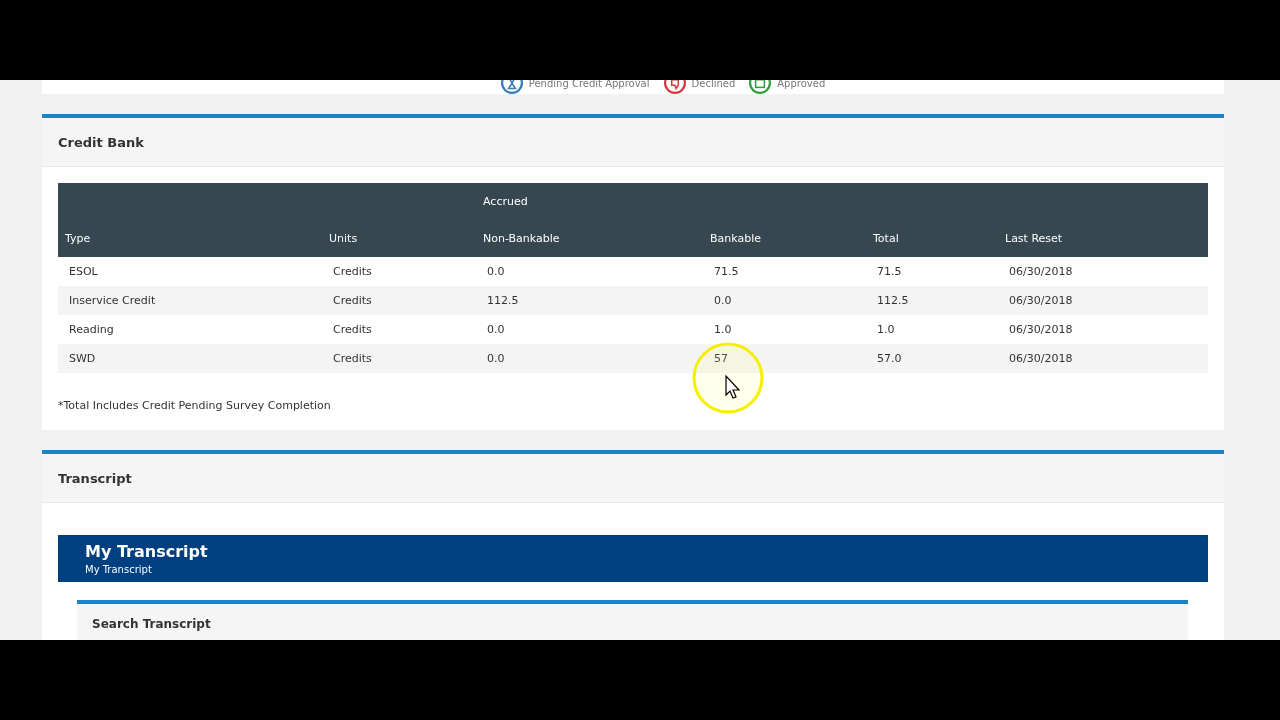  Describe the element at coordinates (886, 238) in the screenshot. I see `column-header: Total` at that location.